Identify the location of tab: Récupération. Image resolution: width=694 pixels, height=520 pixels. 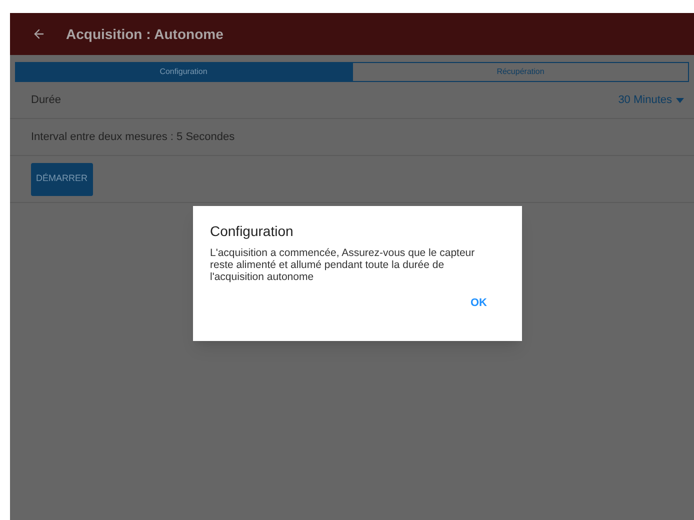
(520, 72).